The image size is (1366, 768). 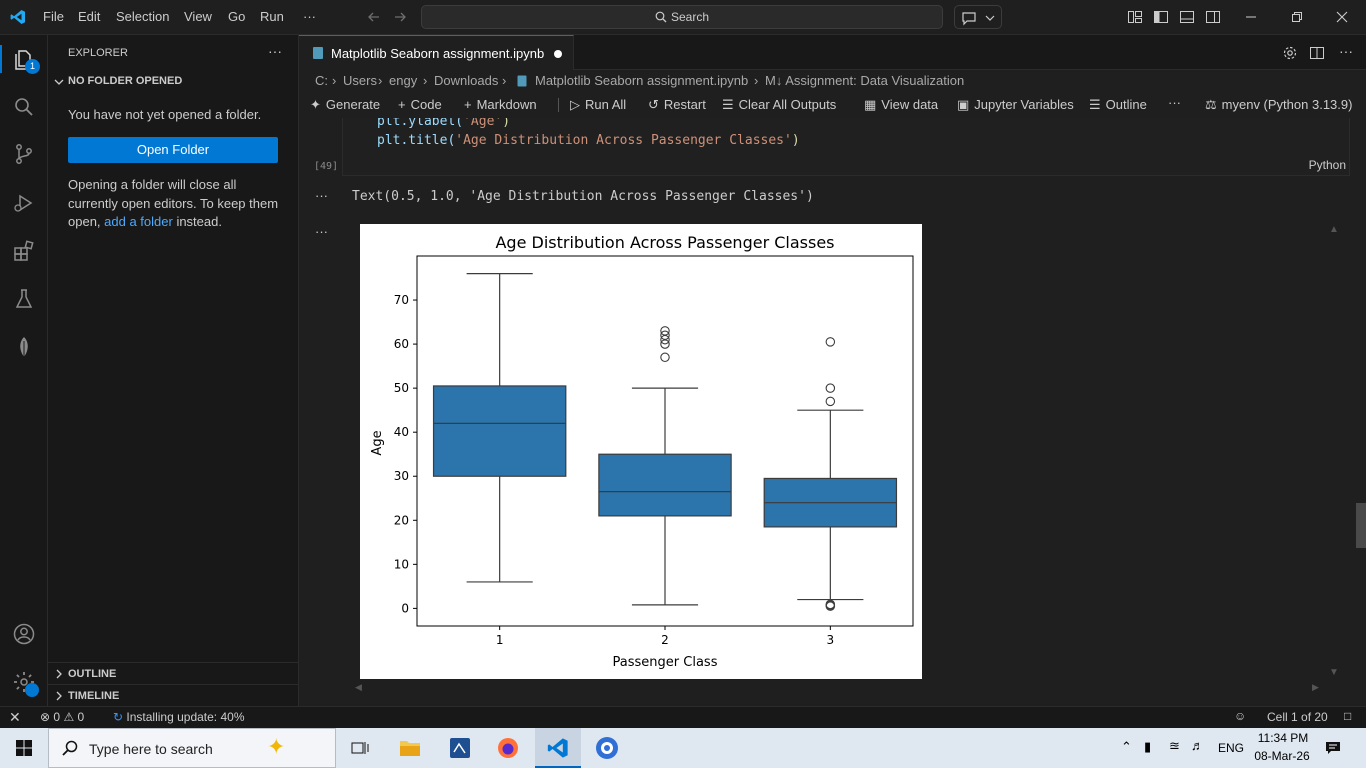 What do you see at coordinates (89, 16) in the screenshot?
I see `menu-edit: Edit` at bounding box center [89, 16].